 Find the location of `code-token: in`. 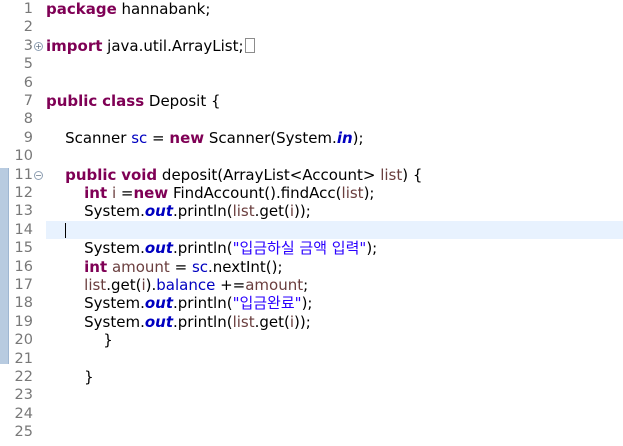

code-token: in is located at coordinates (344, 137).